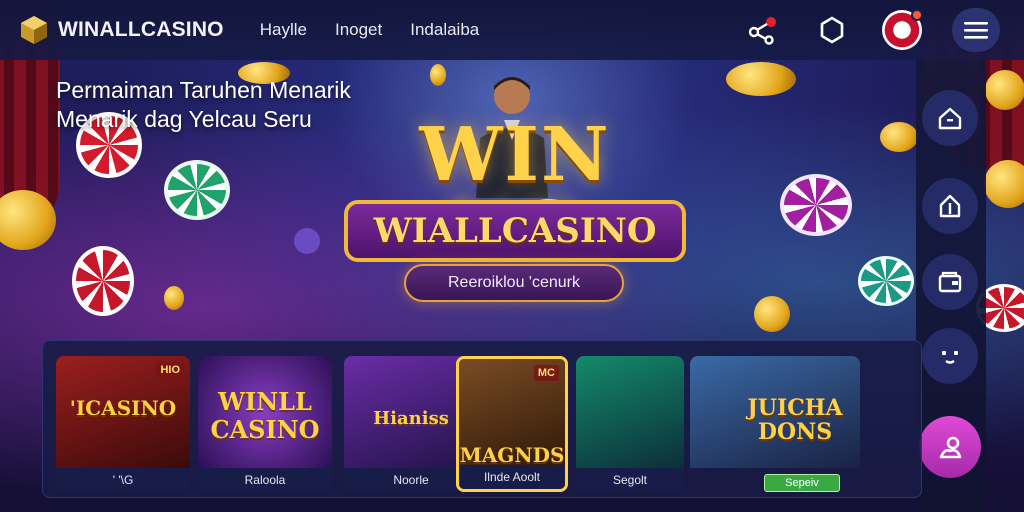 The width and height of the screenshot is (1024, 512). What do you see at coordinates (123, 424) in the screenshot?
I see `game-card: HIO 'ICASINO ' '\G` at bounding box center [123, 424].